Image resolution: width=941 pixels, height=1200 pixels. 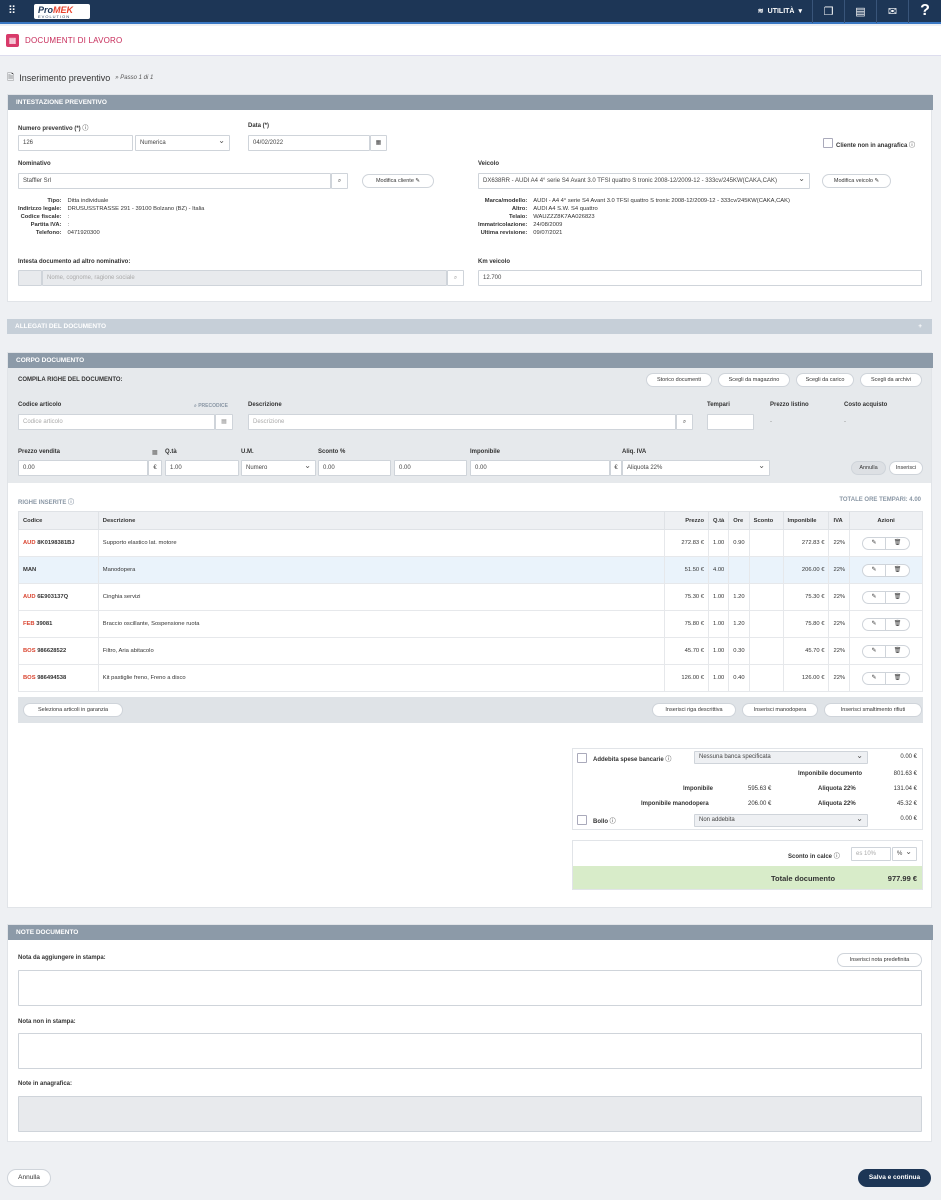 What do you see at coordinates (470, 932) in the screenshot?
I see `note-header: NOTE DOCUMENTO` at bounding box center [470, 932].